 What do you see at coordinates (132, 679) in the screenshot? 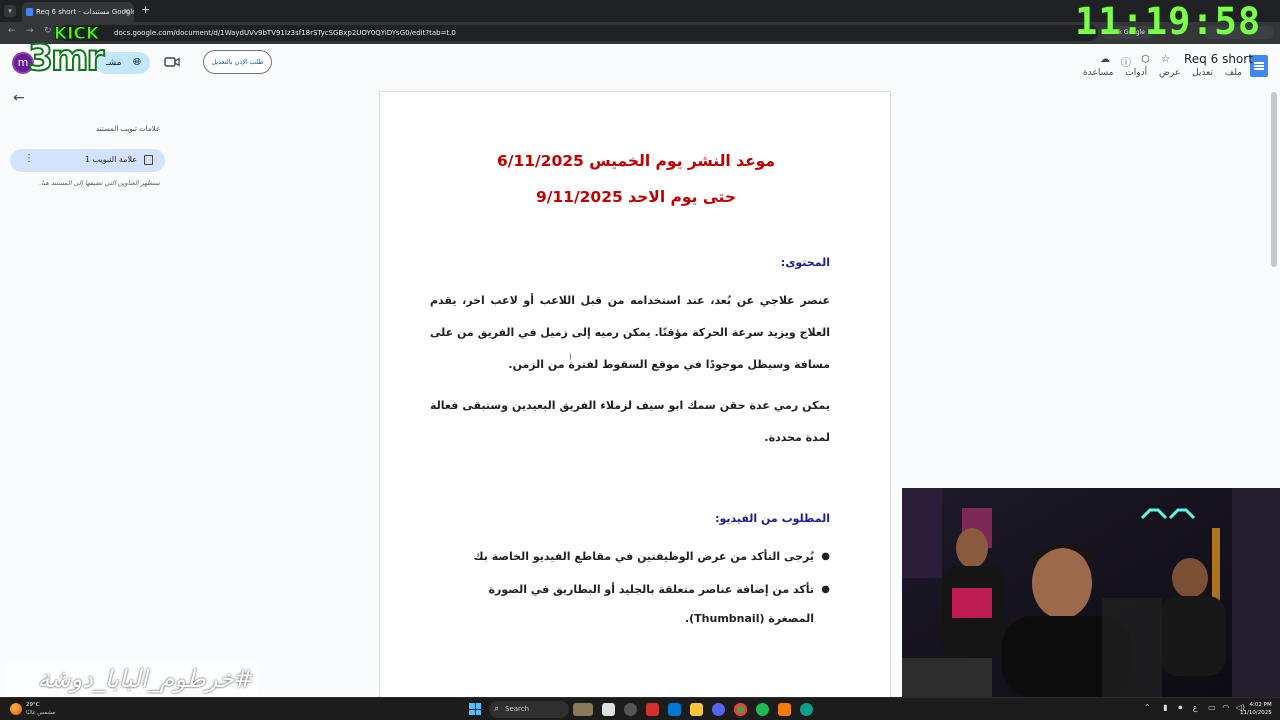
I see `hashtag-overlay: #خرطوم_البابا_دوشة` at bounding box center [132, 679].